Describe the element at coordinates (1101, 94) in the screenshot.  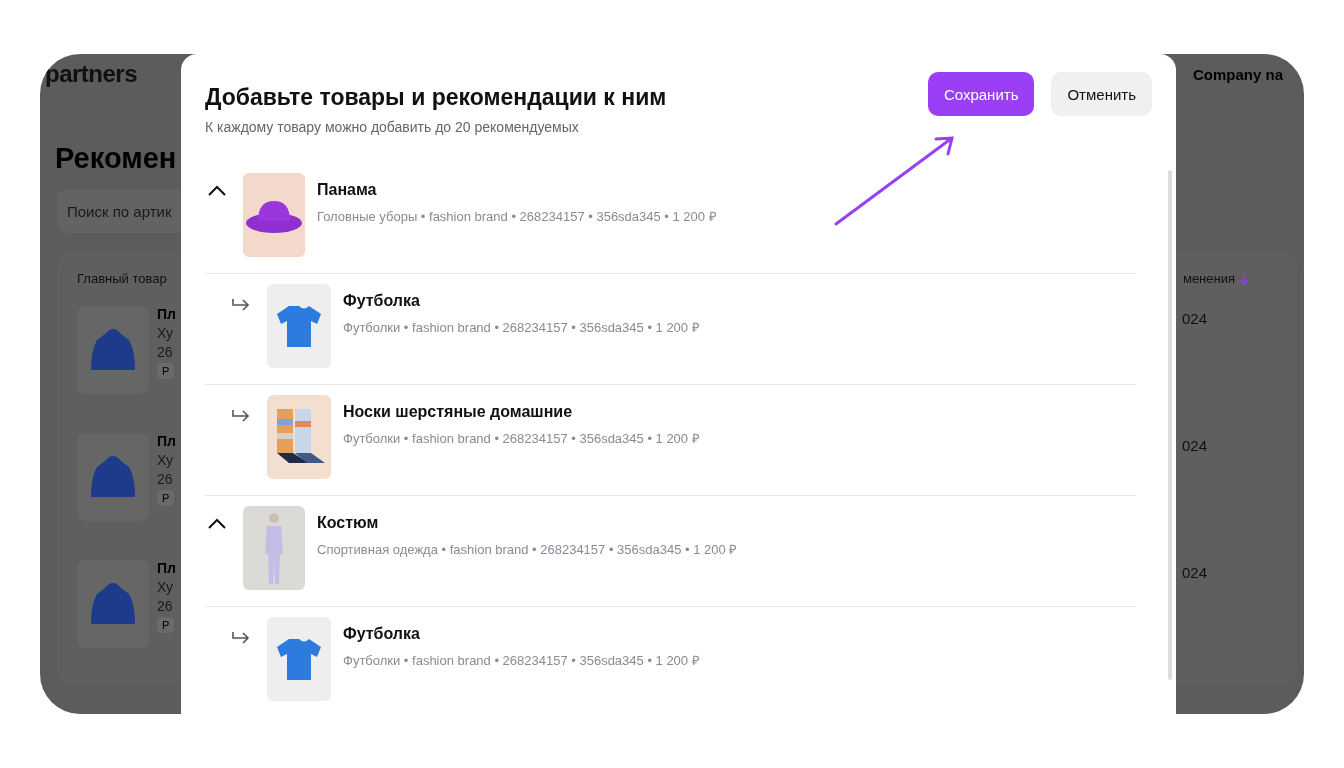
I see `cancel-button: Отменить` at that location.